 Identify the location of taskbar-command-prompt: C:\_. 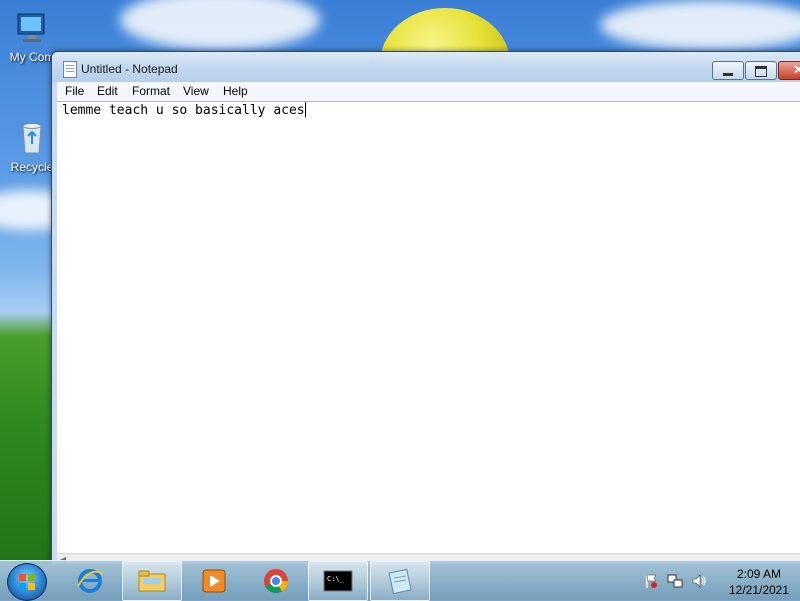
(338, 581).